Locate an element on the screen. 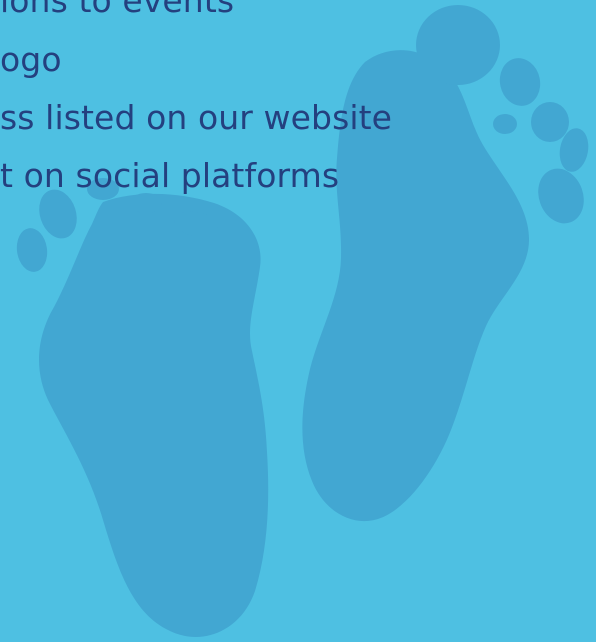 The image size is (596, 642). text-line-4: t on social platforms is located at coordinates (170, 175).